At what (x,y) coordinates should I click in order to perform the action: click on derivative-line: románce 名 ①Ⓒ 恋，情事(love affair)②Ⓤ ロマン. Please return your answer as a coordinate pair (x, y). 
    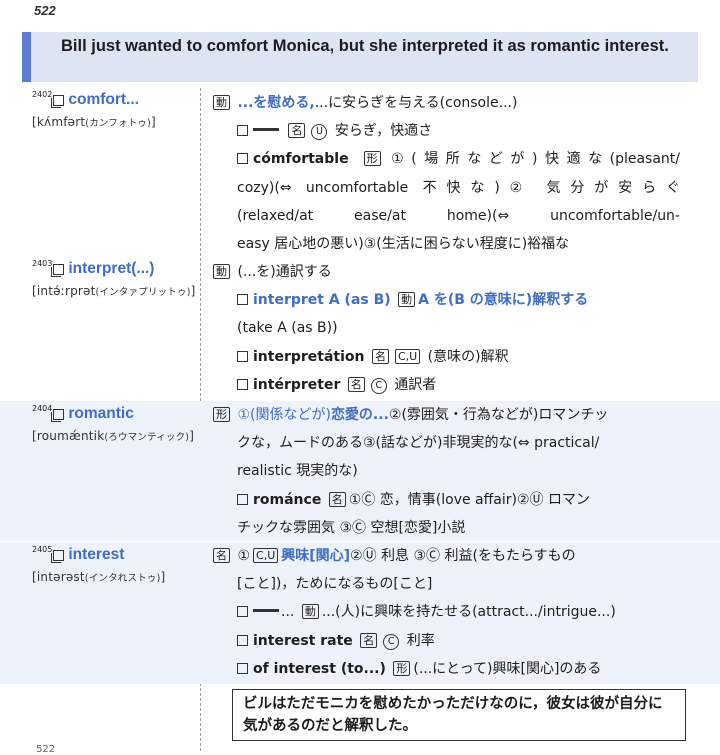
    Looking at the image, I should click on (445, 500).